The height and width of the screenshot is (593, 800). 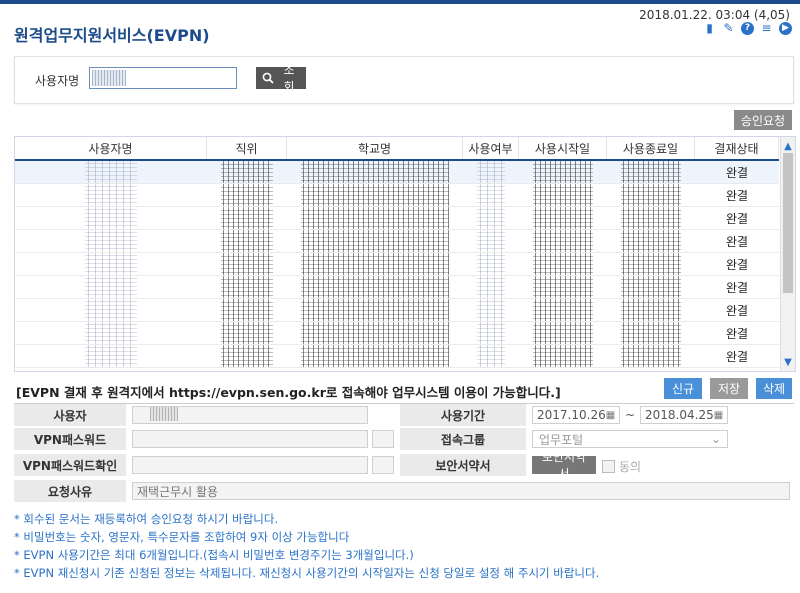 I want to click on help-icon: ?, so click(x=747, y=28).